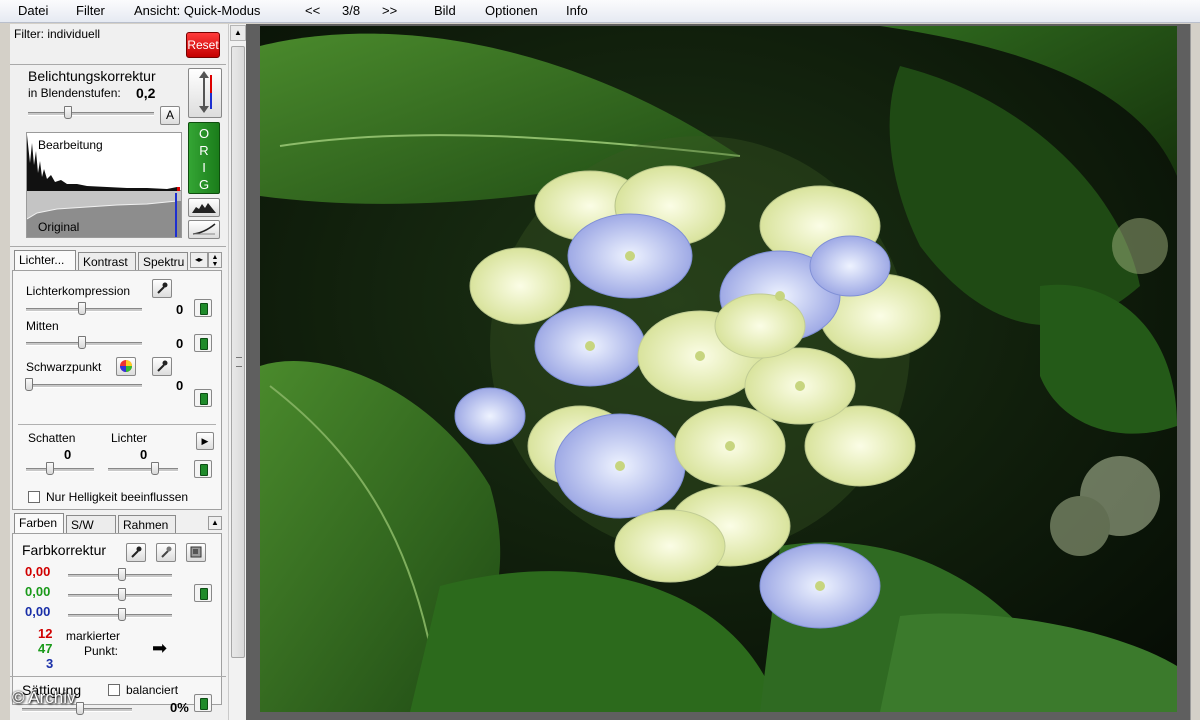  Describe the element at coordinates (52, 438) in the screenshot. I see `schatten-label: Schatten` at that location.